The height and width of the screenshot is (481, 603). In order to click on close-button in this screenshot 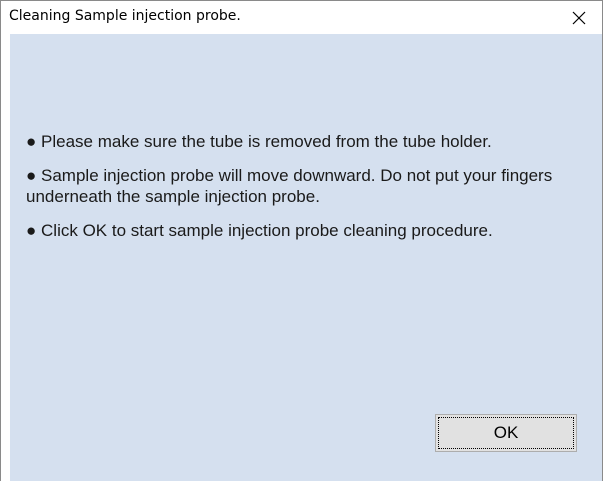, I will do `click(579, 17)`.